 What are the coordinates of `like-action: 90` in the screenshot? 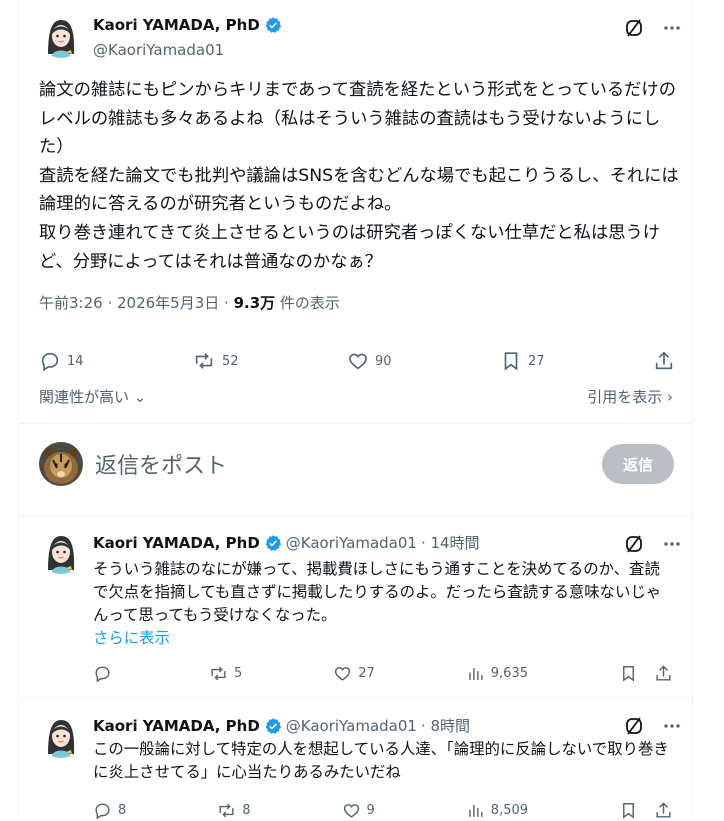 It's located at (369, 361).